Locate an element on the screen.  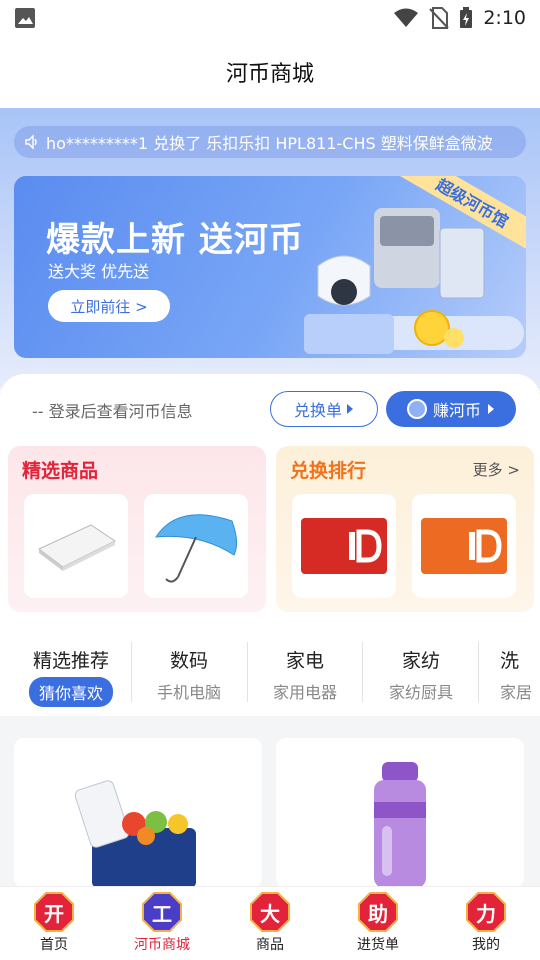
badge-char: 助 is located at coordinates (378, 913).